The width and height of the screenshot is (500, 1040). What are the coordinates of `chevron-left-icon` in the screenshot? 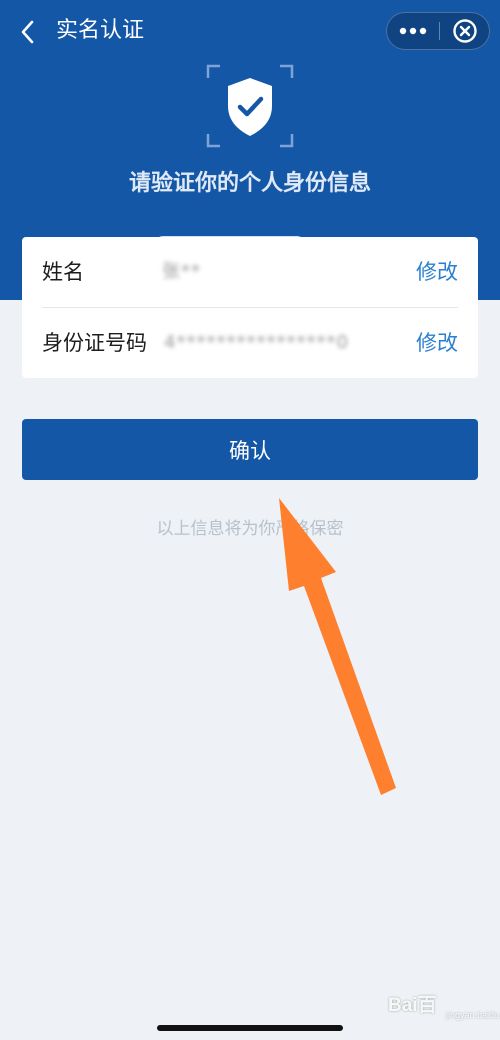 It's located at (27, 32).